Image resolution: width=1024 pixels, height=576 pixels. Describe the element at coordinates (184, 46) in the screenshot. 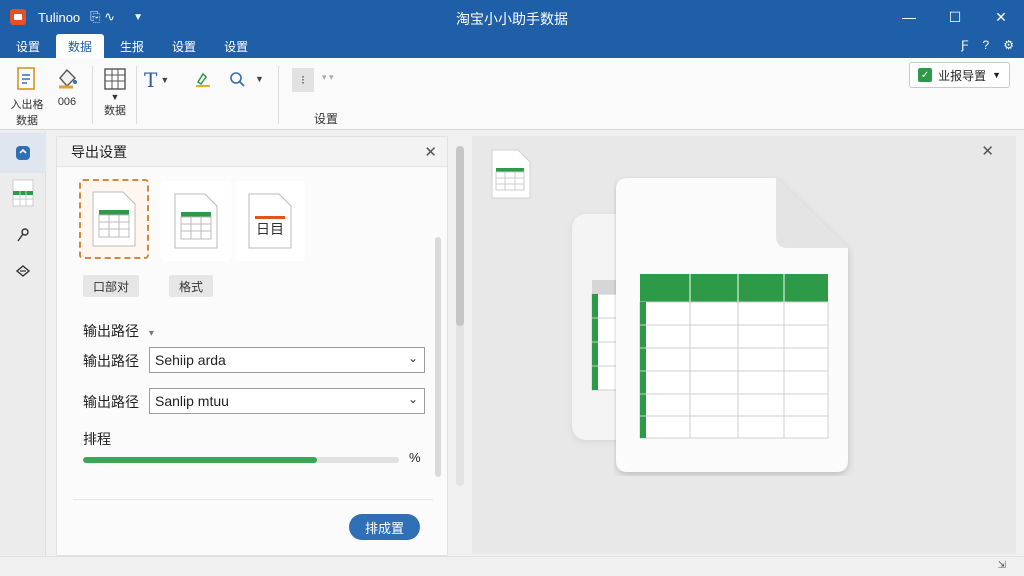

I see `tab-settings-2: 设置` at that location.